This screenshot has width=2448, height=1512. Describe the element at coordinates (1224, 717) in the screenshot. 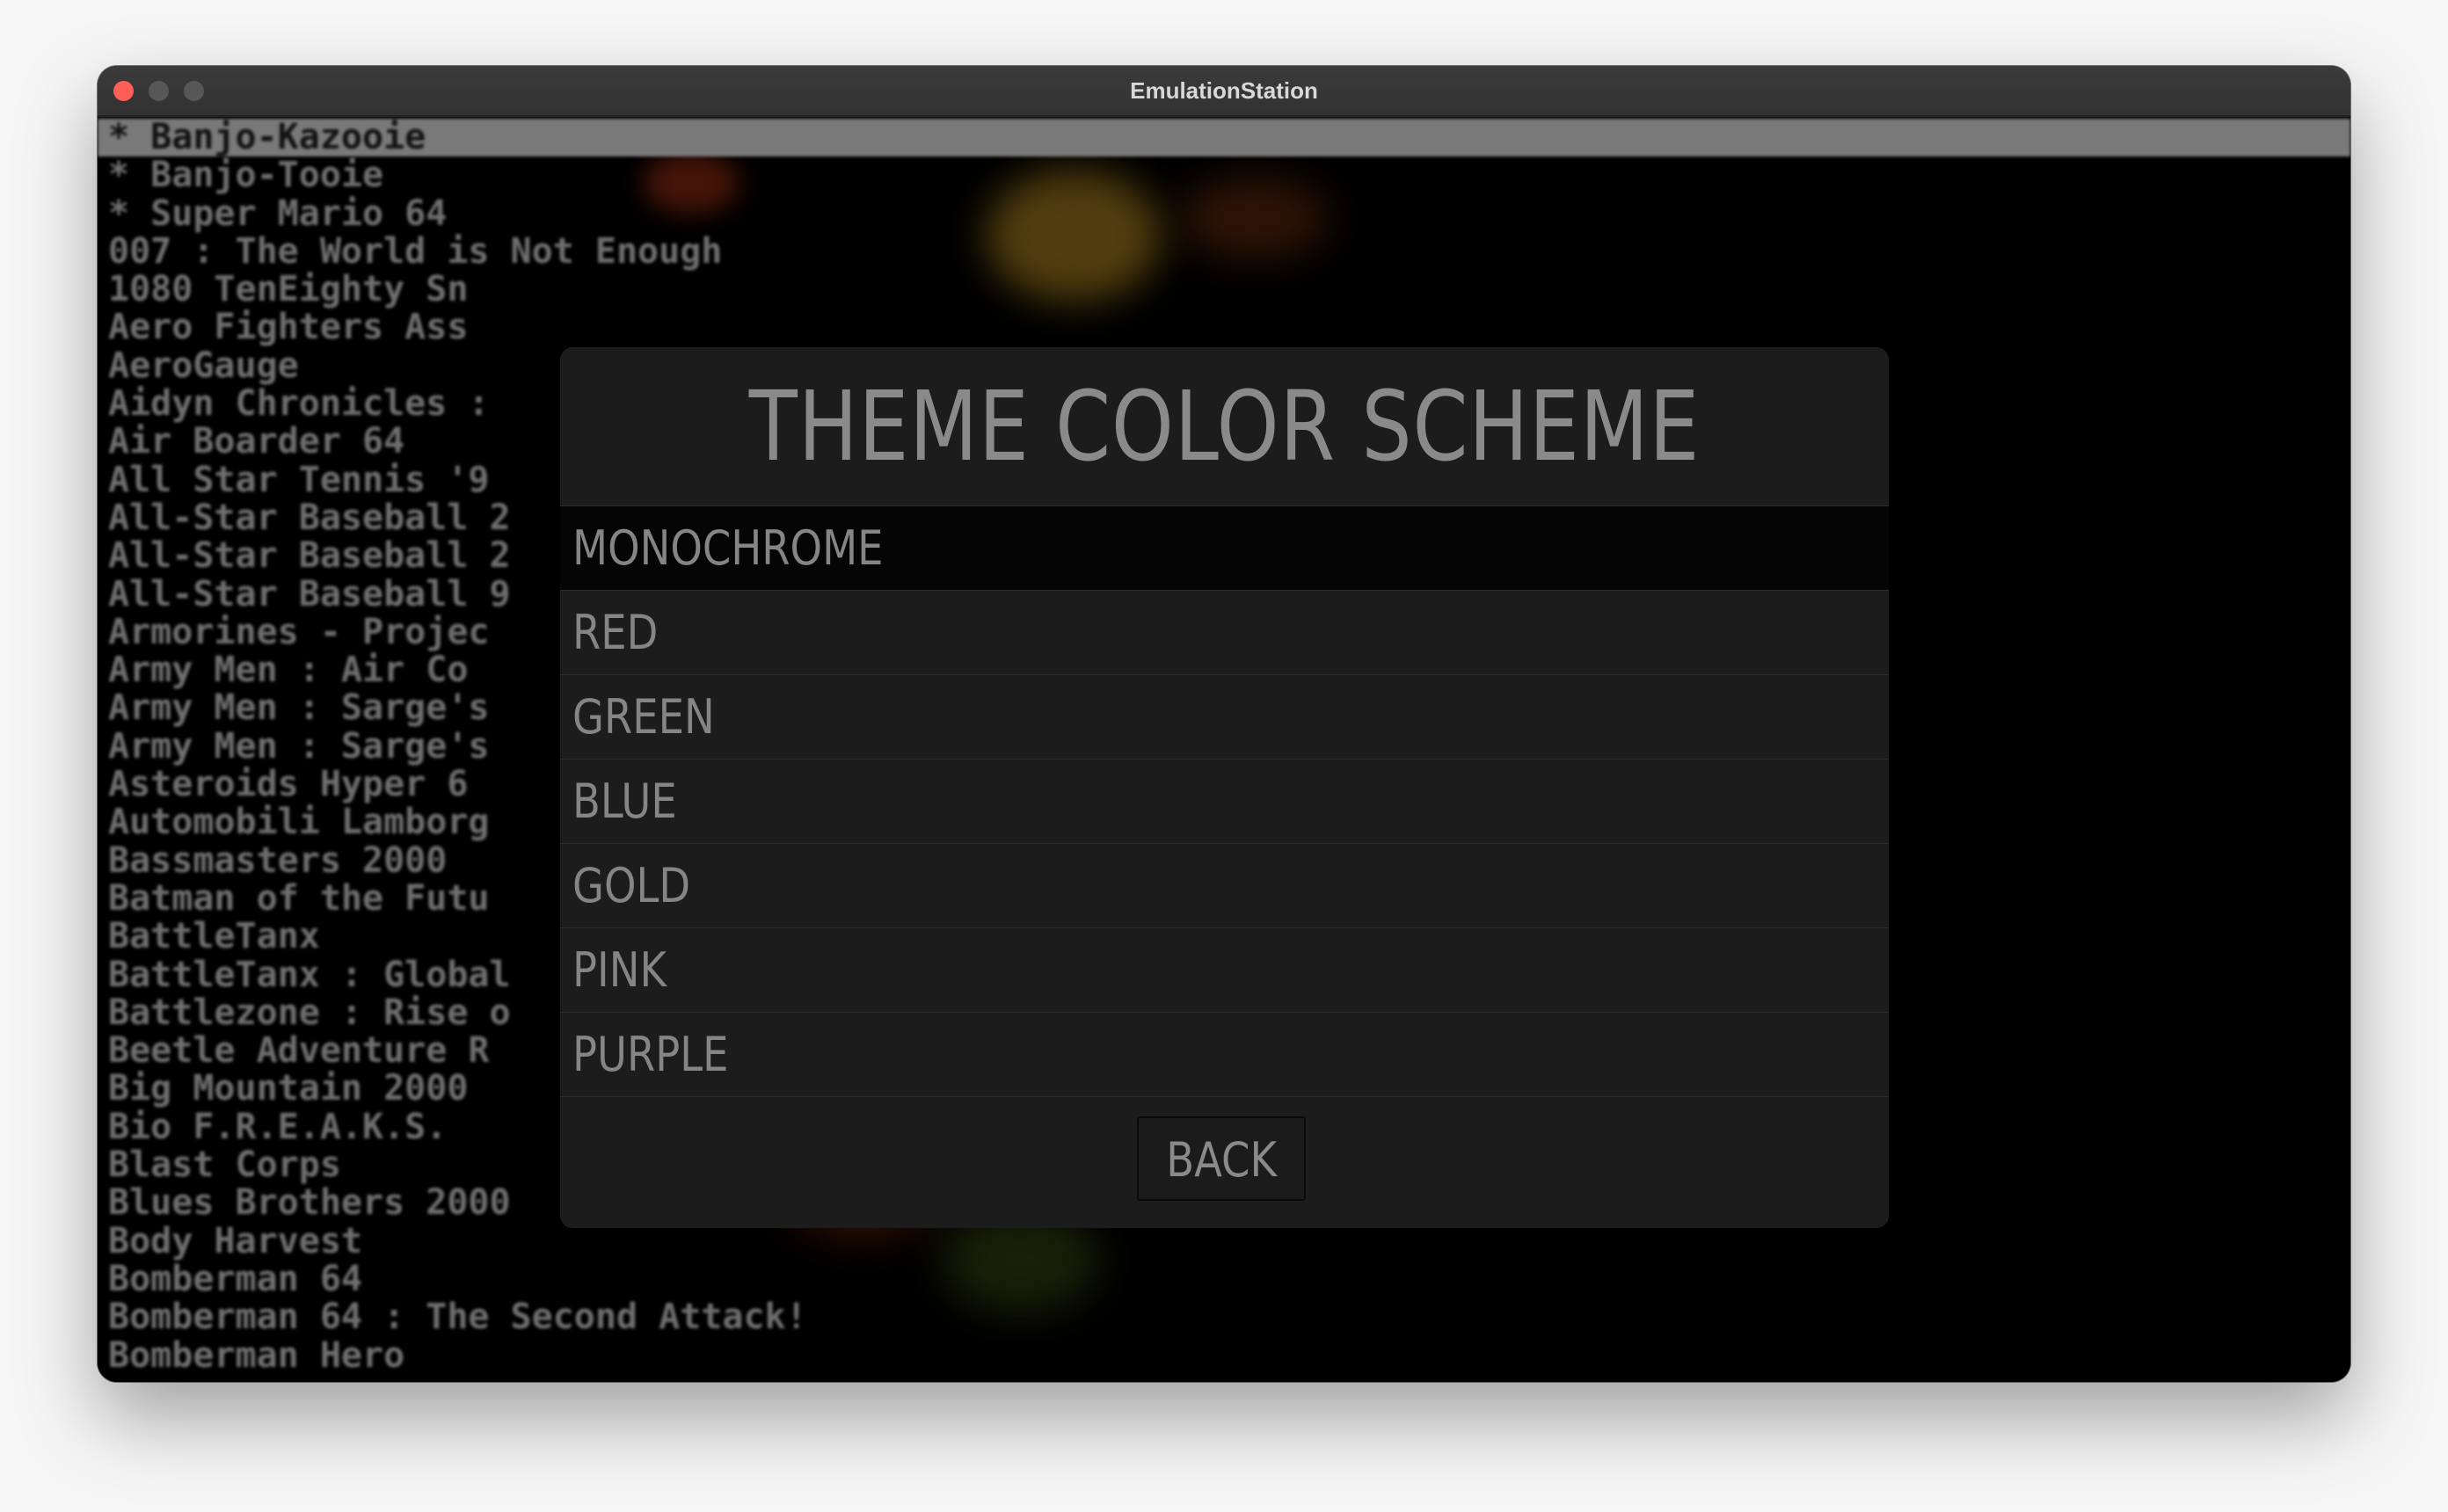

I see `option-green: GREEN` at that location.